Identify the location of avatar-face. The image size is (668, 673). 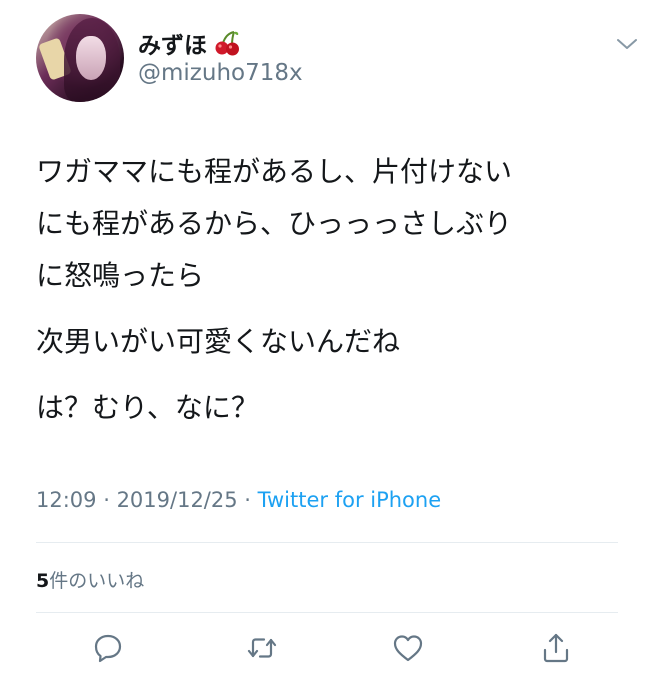
(91, 58).